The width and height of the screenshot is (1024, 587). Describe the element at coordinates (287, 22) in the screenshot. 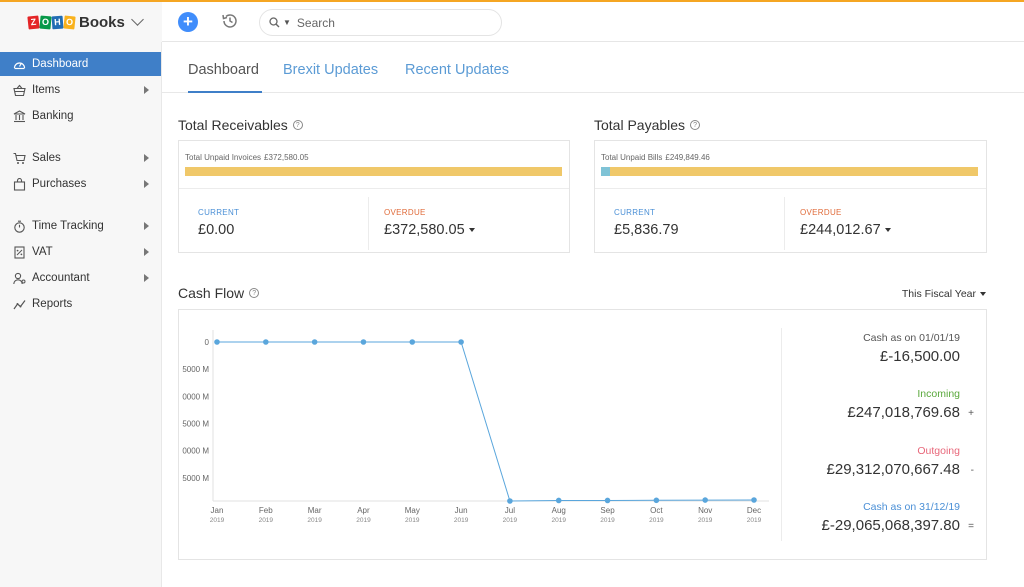

I see `search-scope-dropdown: ▼` at that location.